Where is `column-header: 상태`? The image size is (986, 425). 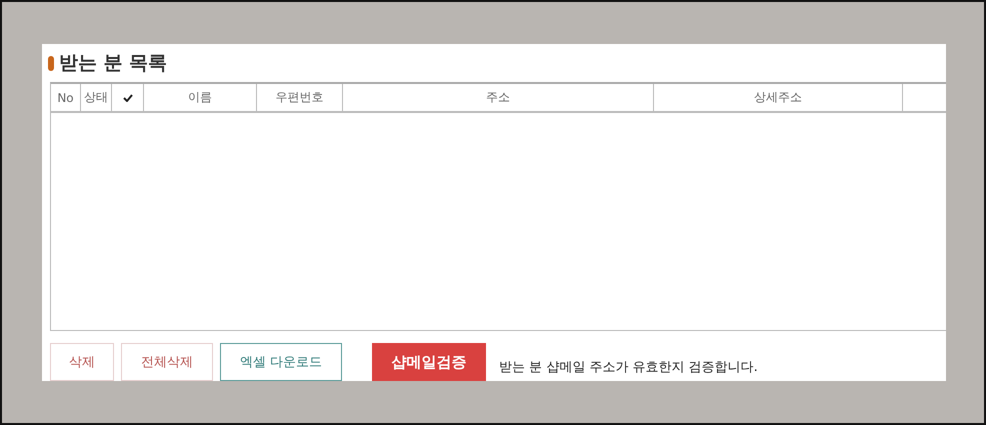 column-header: 상태 is located at coordinates (96, 97).